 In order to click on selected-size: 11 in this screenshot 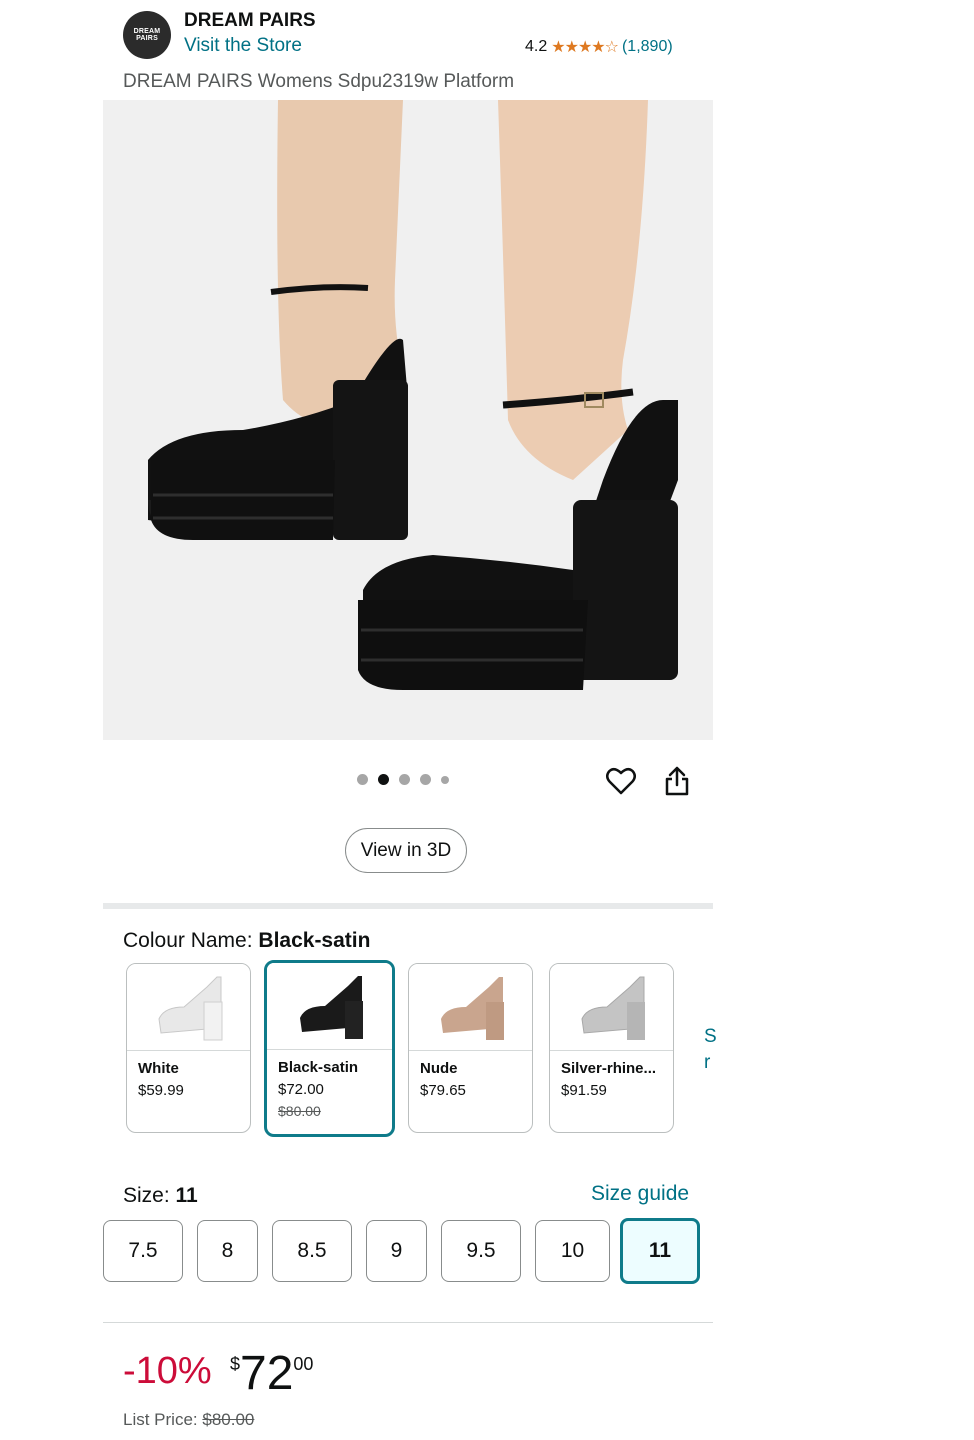, I will do `click(186, 1195)`.